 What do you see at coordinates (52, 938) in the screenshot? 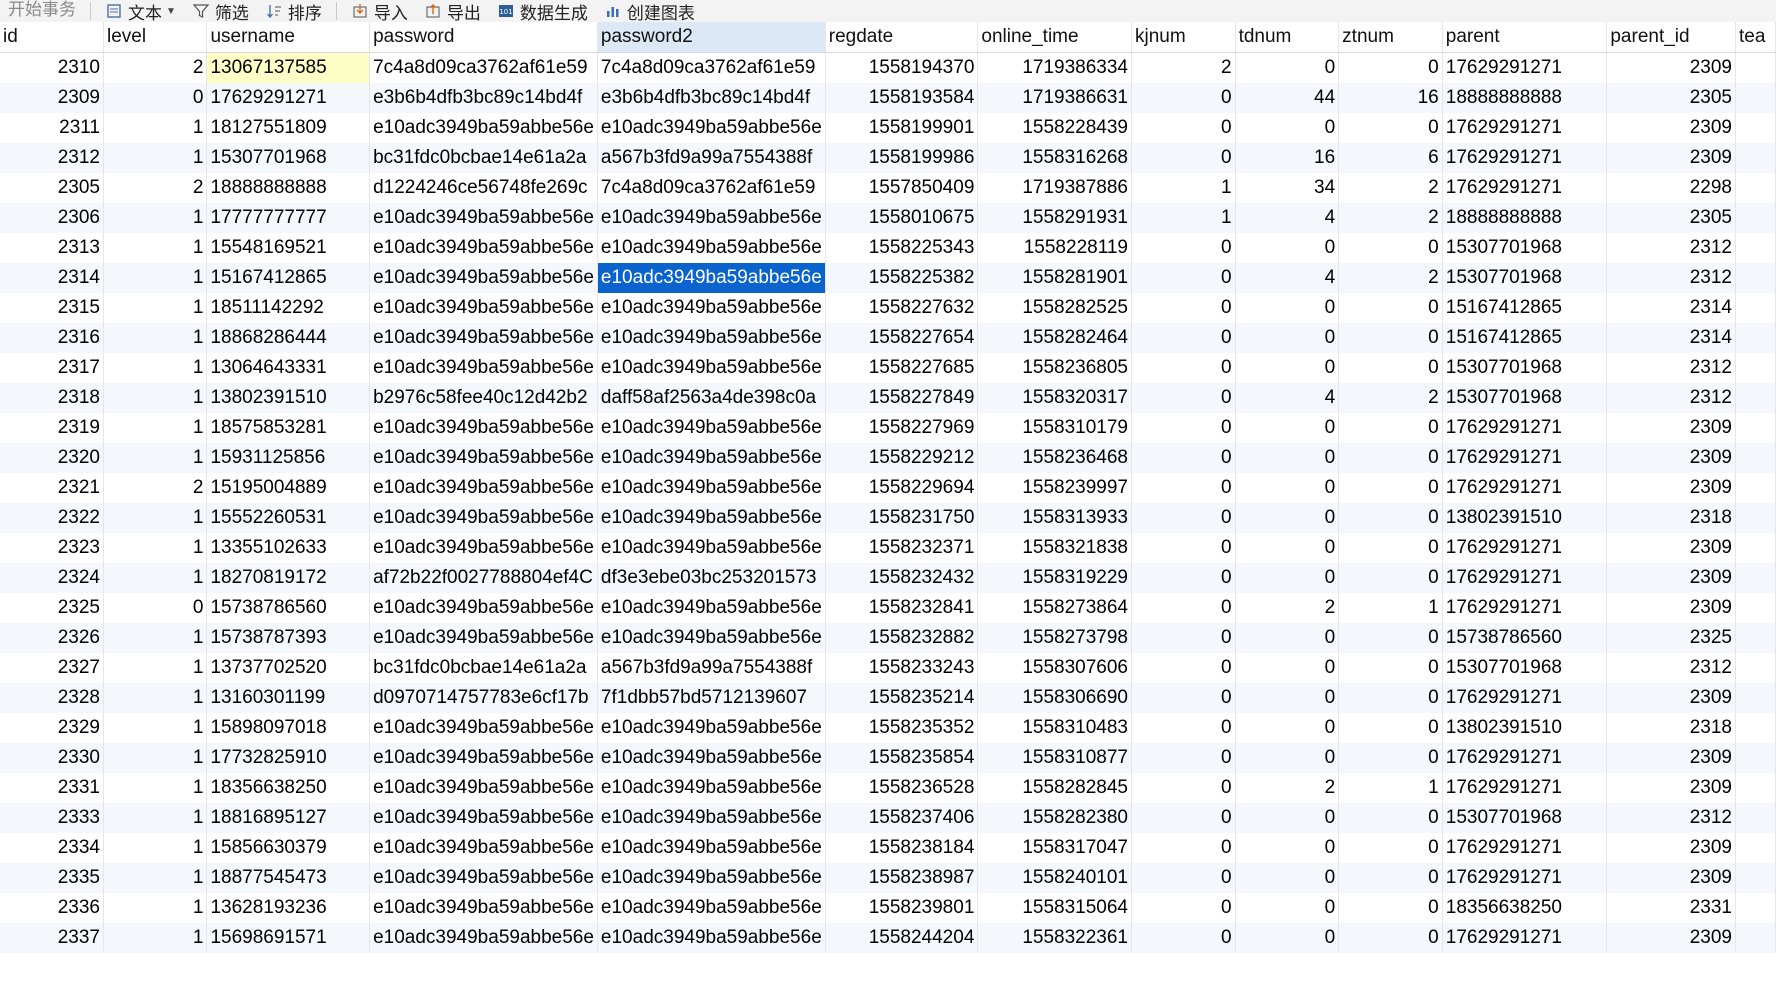
I see `cell-id: 2337` at bounding box center [52, 938].